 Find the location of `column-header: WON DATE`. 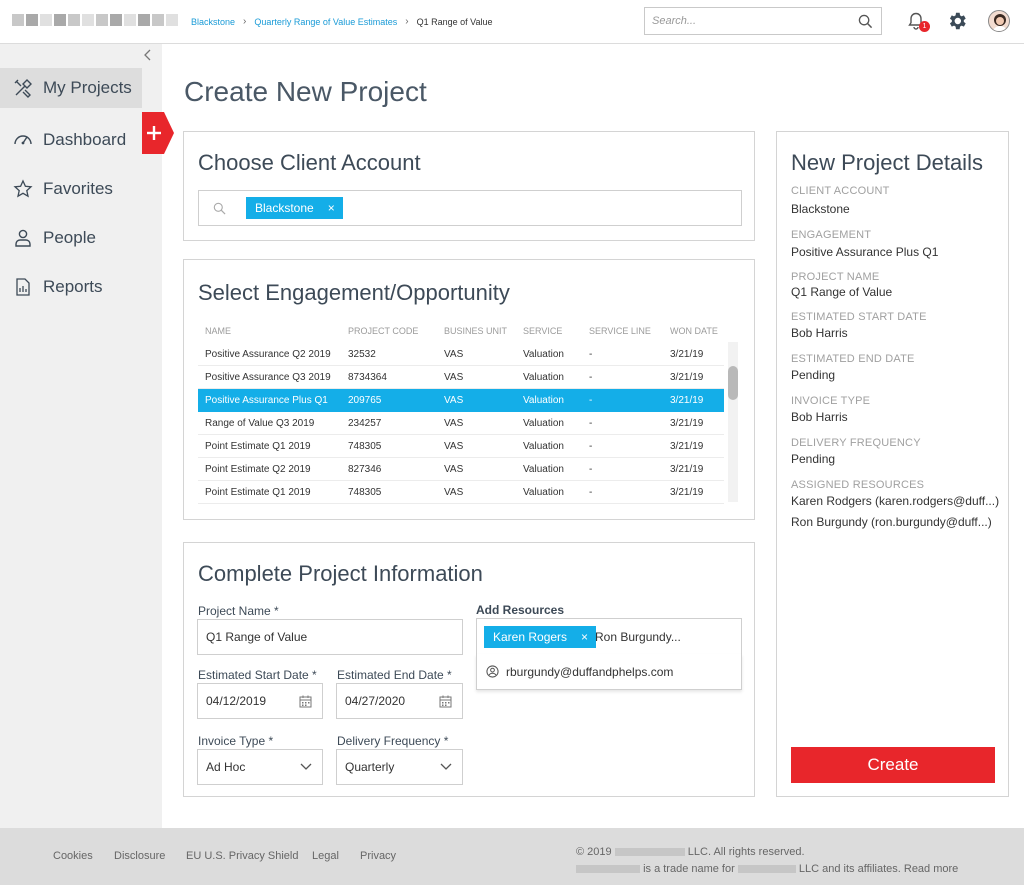

column-header: WON DATE is located at coordinates (694, 331).